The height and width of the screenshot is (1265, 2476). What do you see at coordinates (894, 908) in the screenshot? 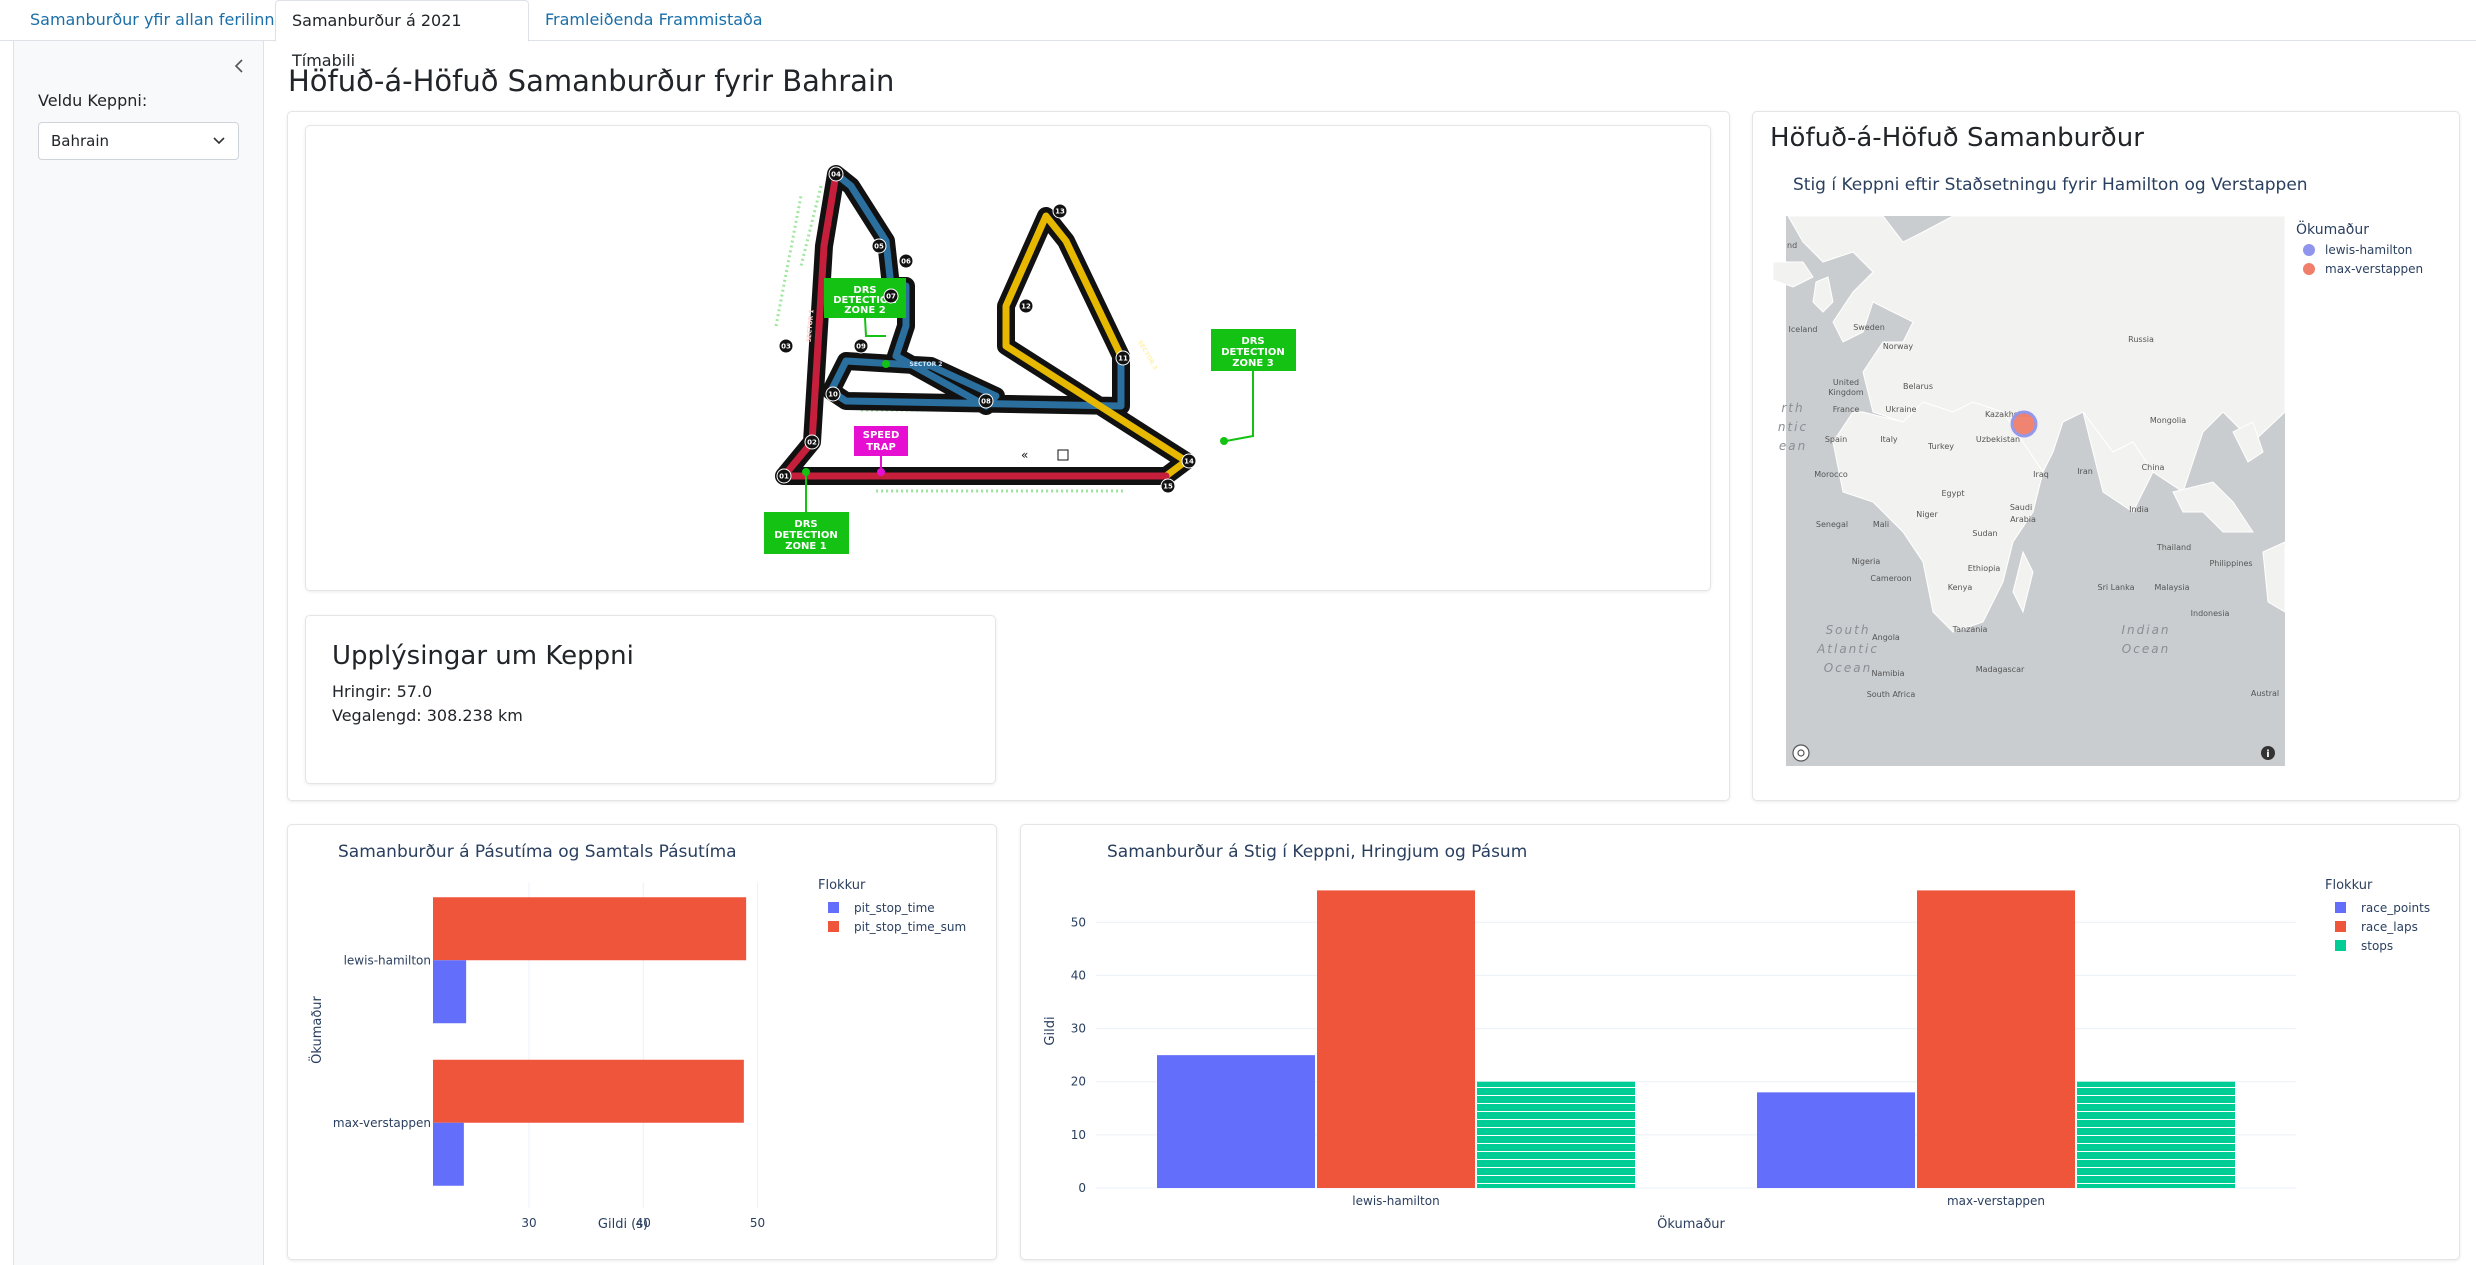
I see `svg-text: pit_stop_time` at bounding box center [894, 908].